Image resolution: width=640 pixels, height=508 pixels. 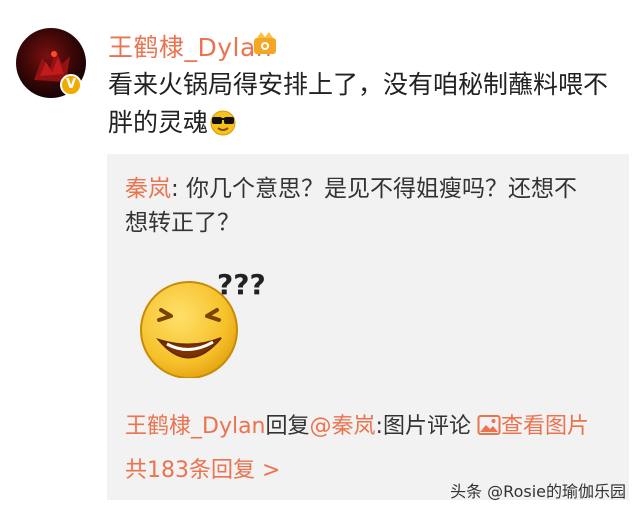 I want to click on reply-text: 你几个意思？是见不得姐瘦吗？还想不想转正了？, so click(x=351, y=206).